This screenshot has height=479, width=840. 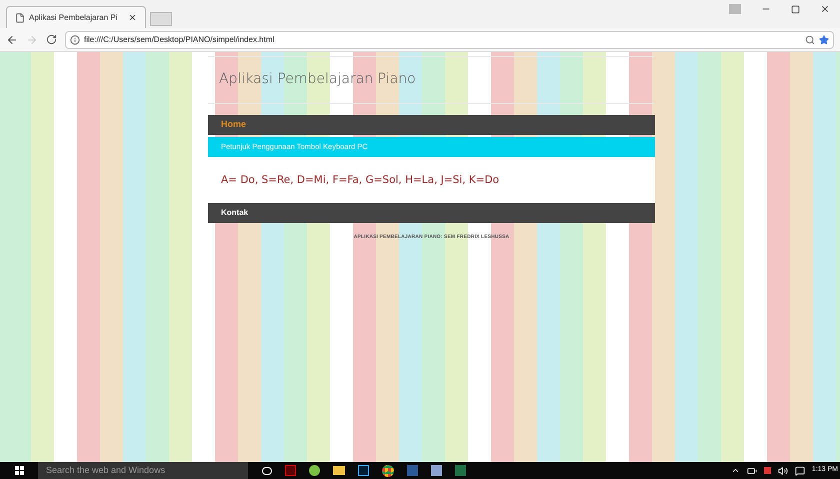 I want to click on zoom-icon, so click(x=810, y=39).